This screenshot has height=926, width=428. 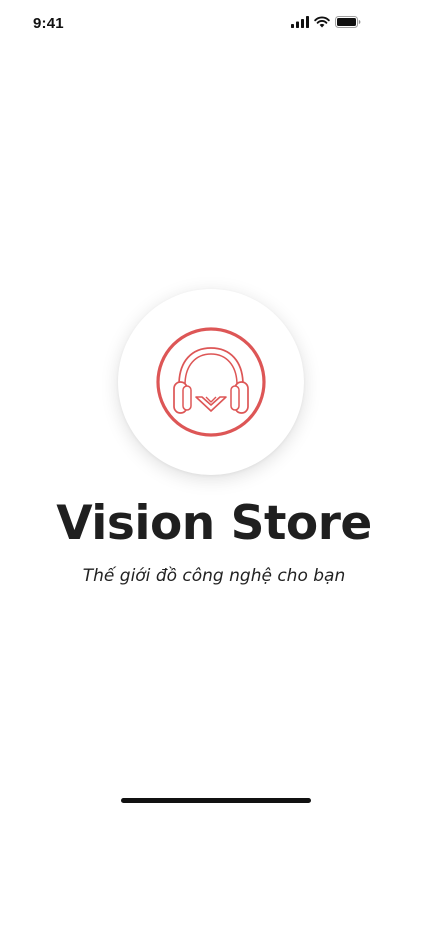 I want to click on home-indicator, so click(x=216, y=800).